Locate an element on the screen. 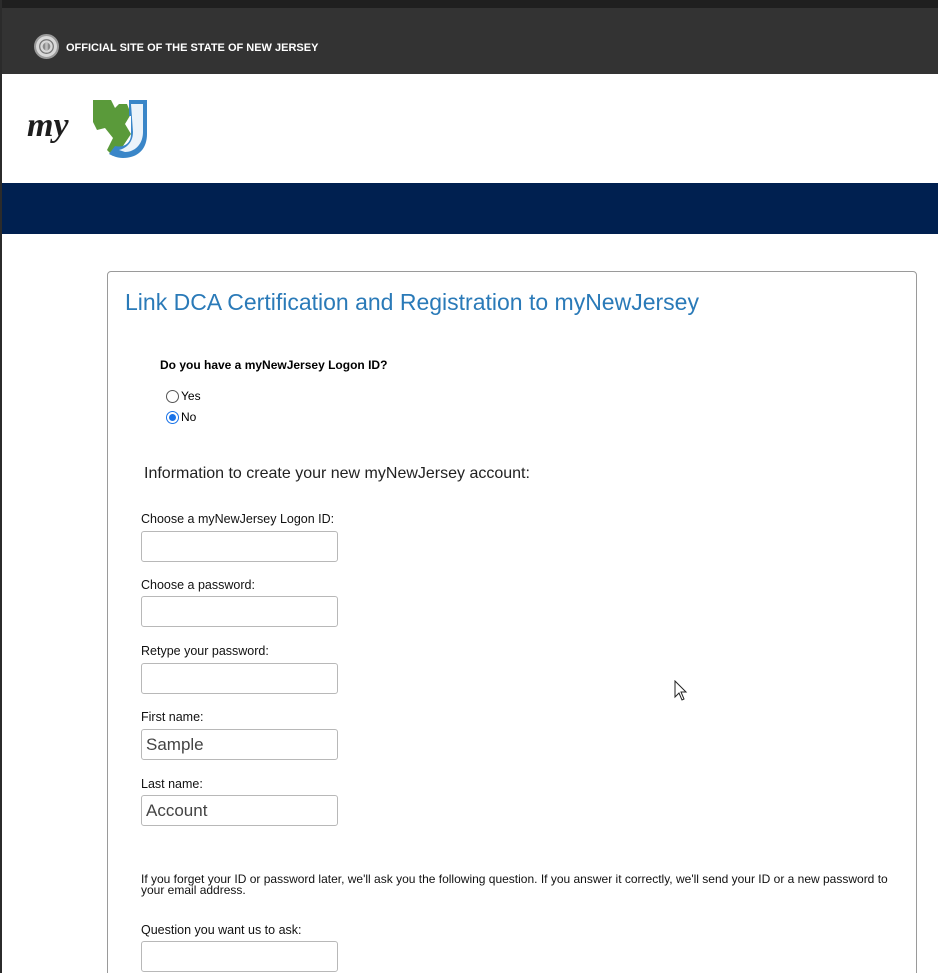  mynj-logo: my is located at coordinates (97, 129).